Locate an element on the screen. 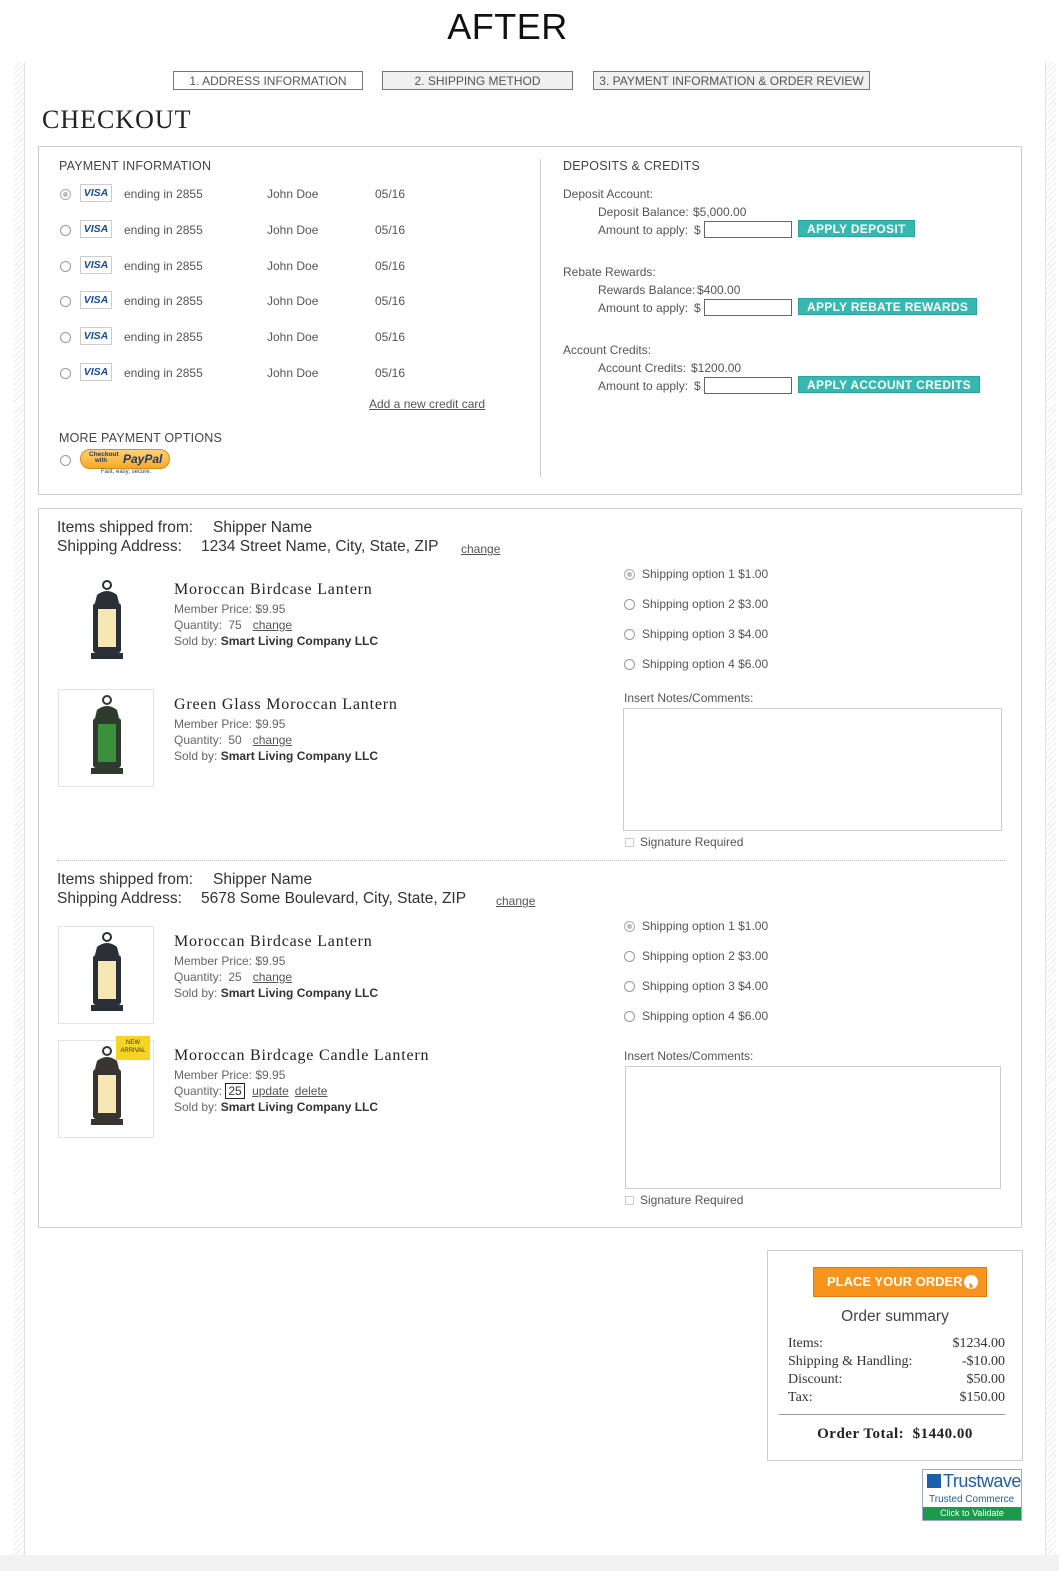 The image size is (1059, 1571). member-price-label: Member Price: is located at coordinates (213, 1075).